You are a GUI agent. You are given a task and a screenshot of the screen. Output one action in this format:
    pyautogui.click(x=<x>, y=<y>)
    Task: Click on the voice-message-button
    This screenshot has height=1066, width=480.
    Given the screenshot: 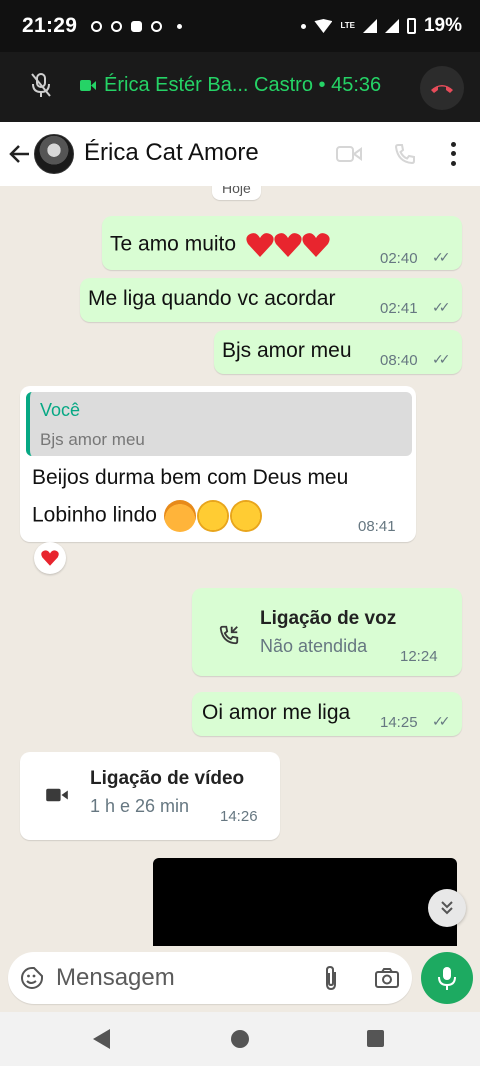 What is the action you would take?
    pyautogui.click(x=447, y=978)
    